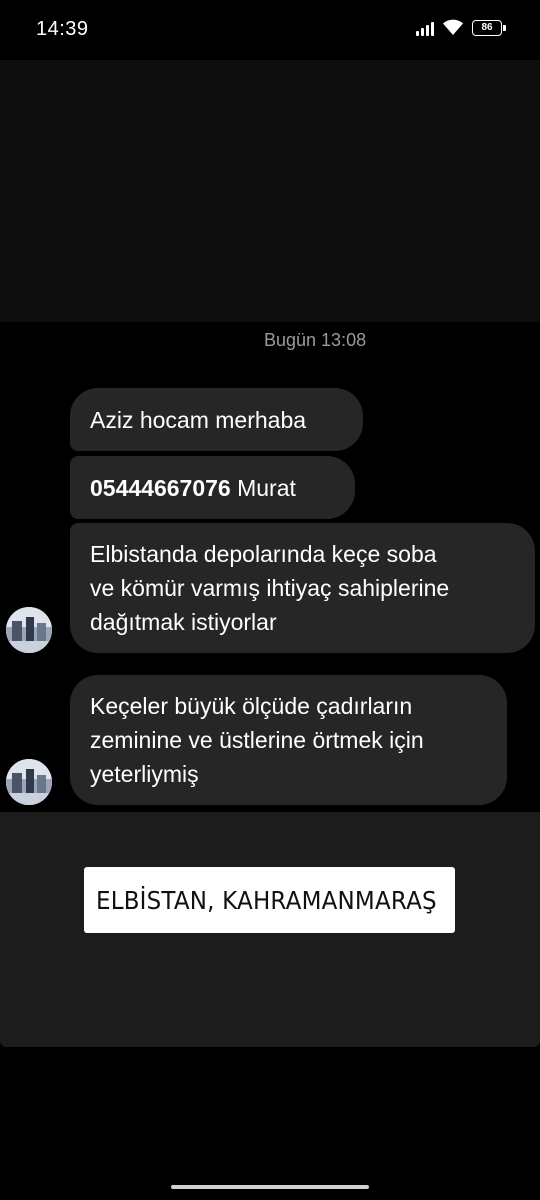  I want to click on battery-level: 86, so click(487, 27).